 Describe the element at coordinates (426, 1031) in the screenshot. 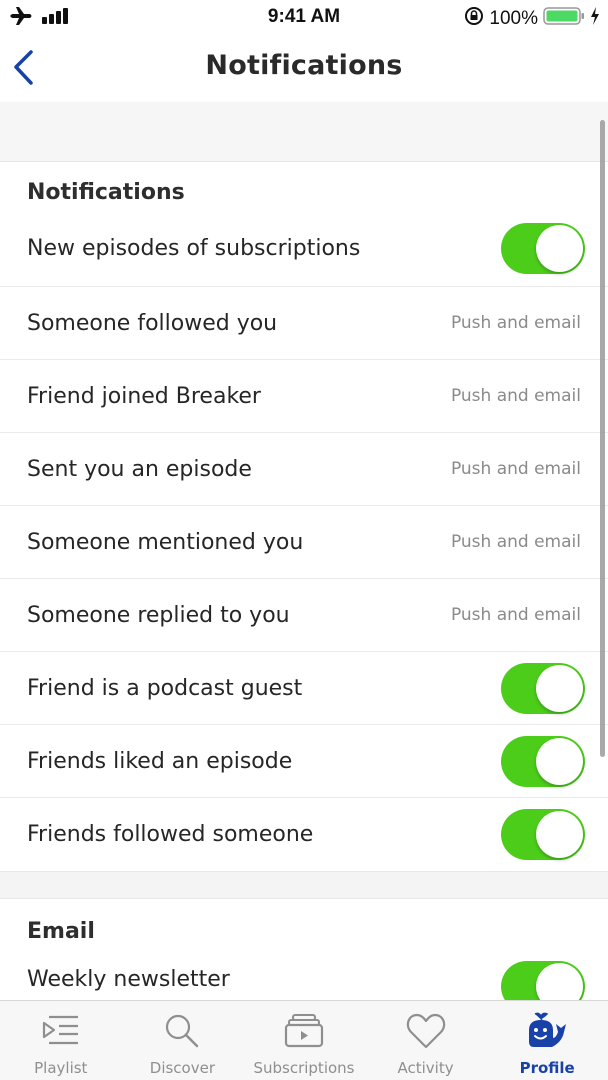

I see `heart-icon` at that location.